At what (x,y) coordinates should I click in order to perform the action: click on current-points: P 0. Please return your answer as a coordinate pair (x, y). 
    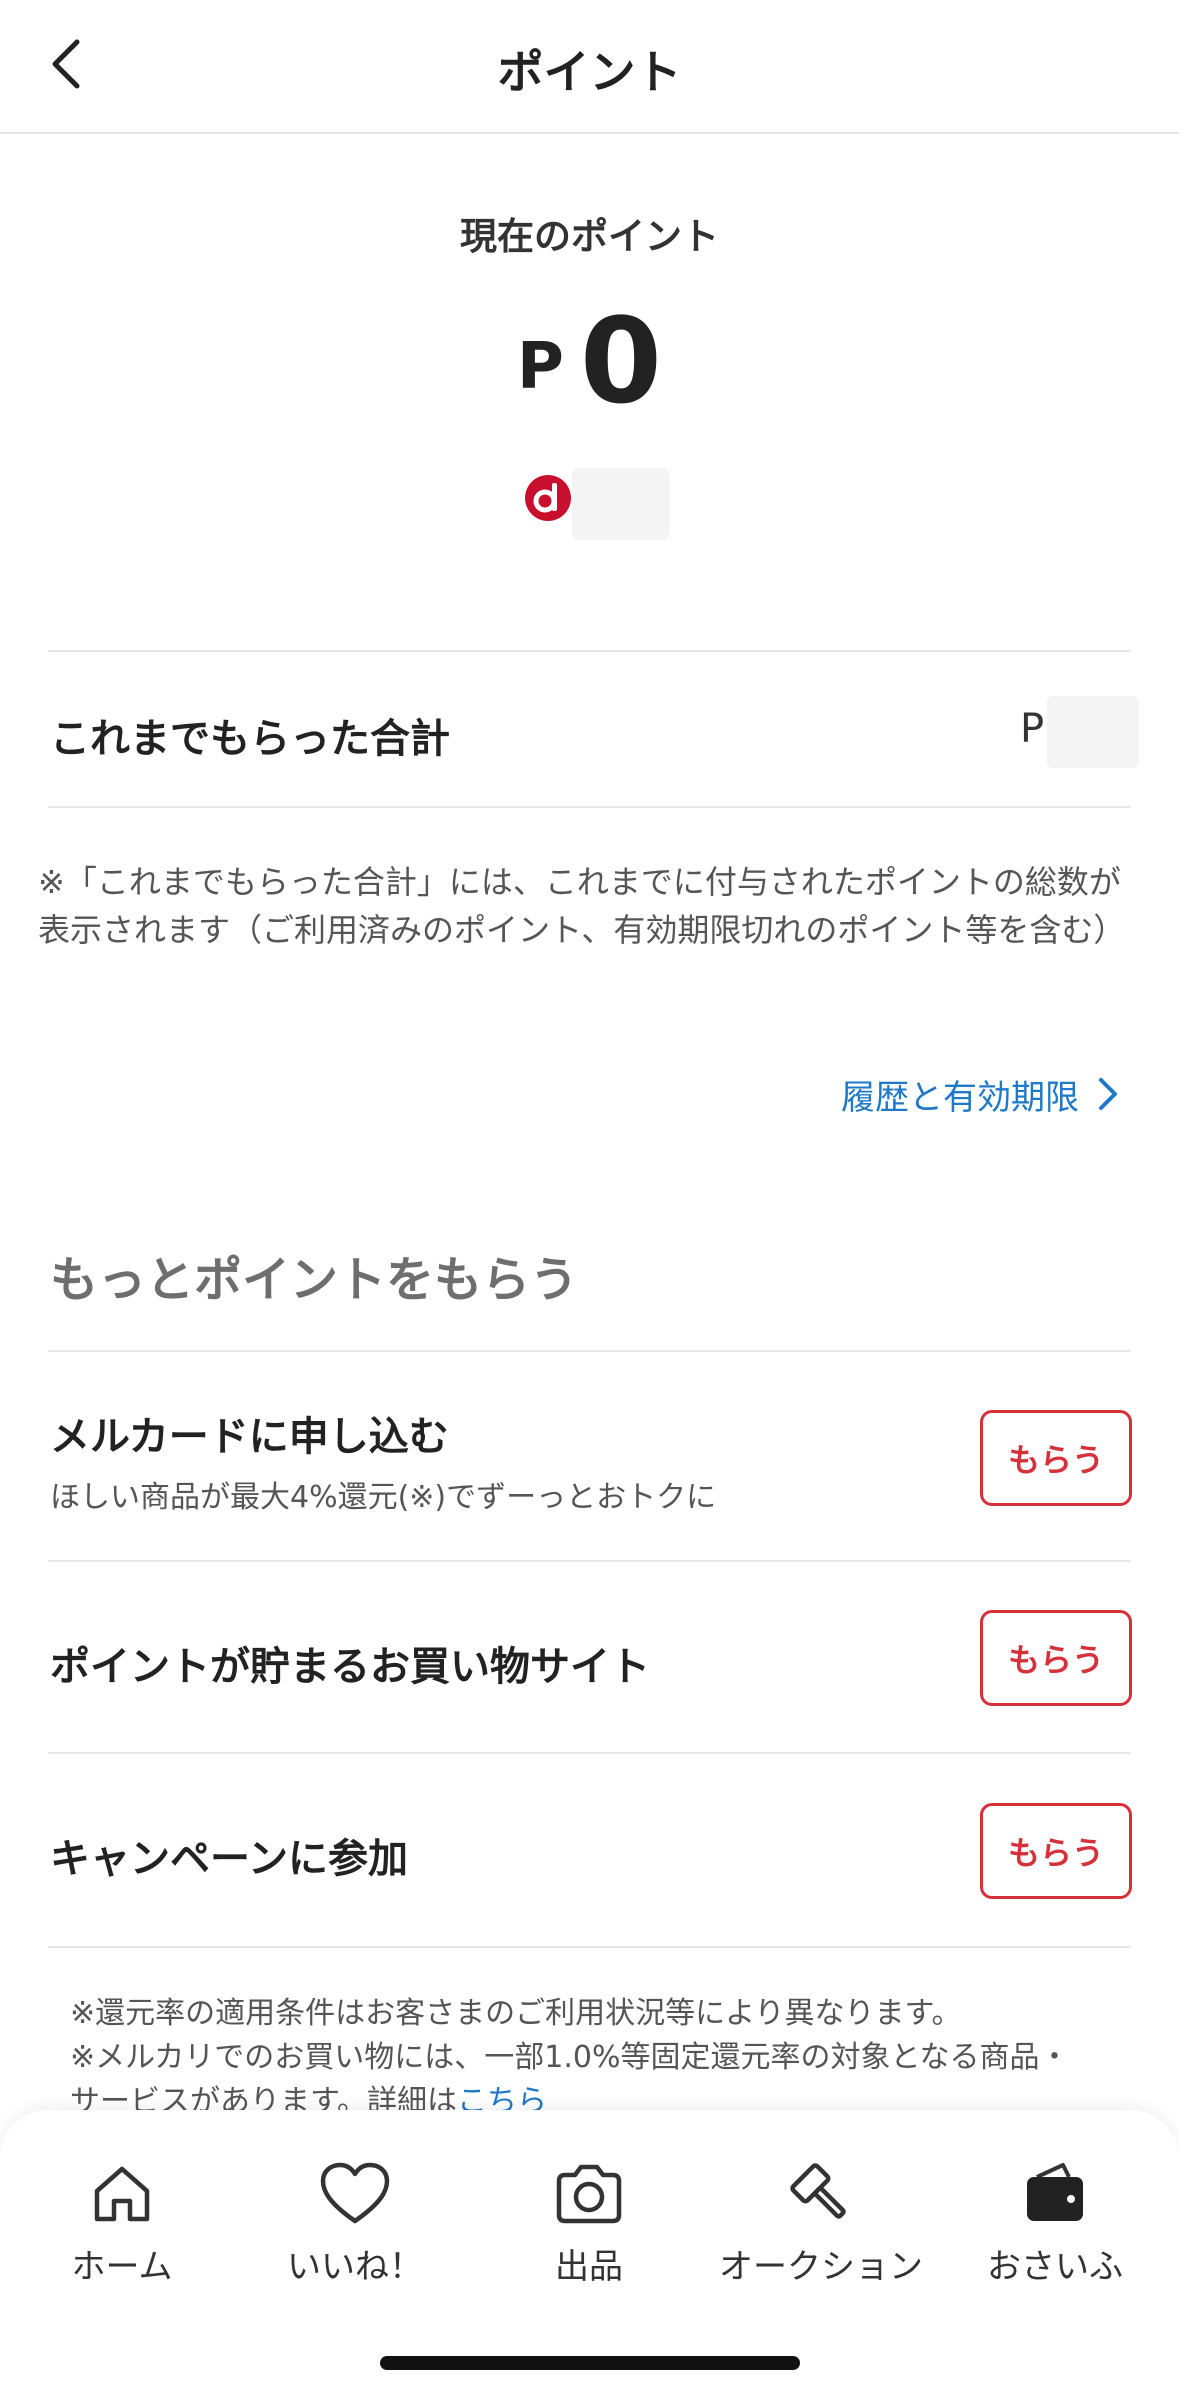
    Looking at the image, I should click on (589, 355).